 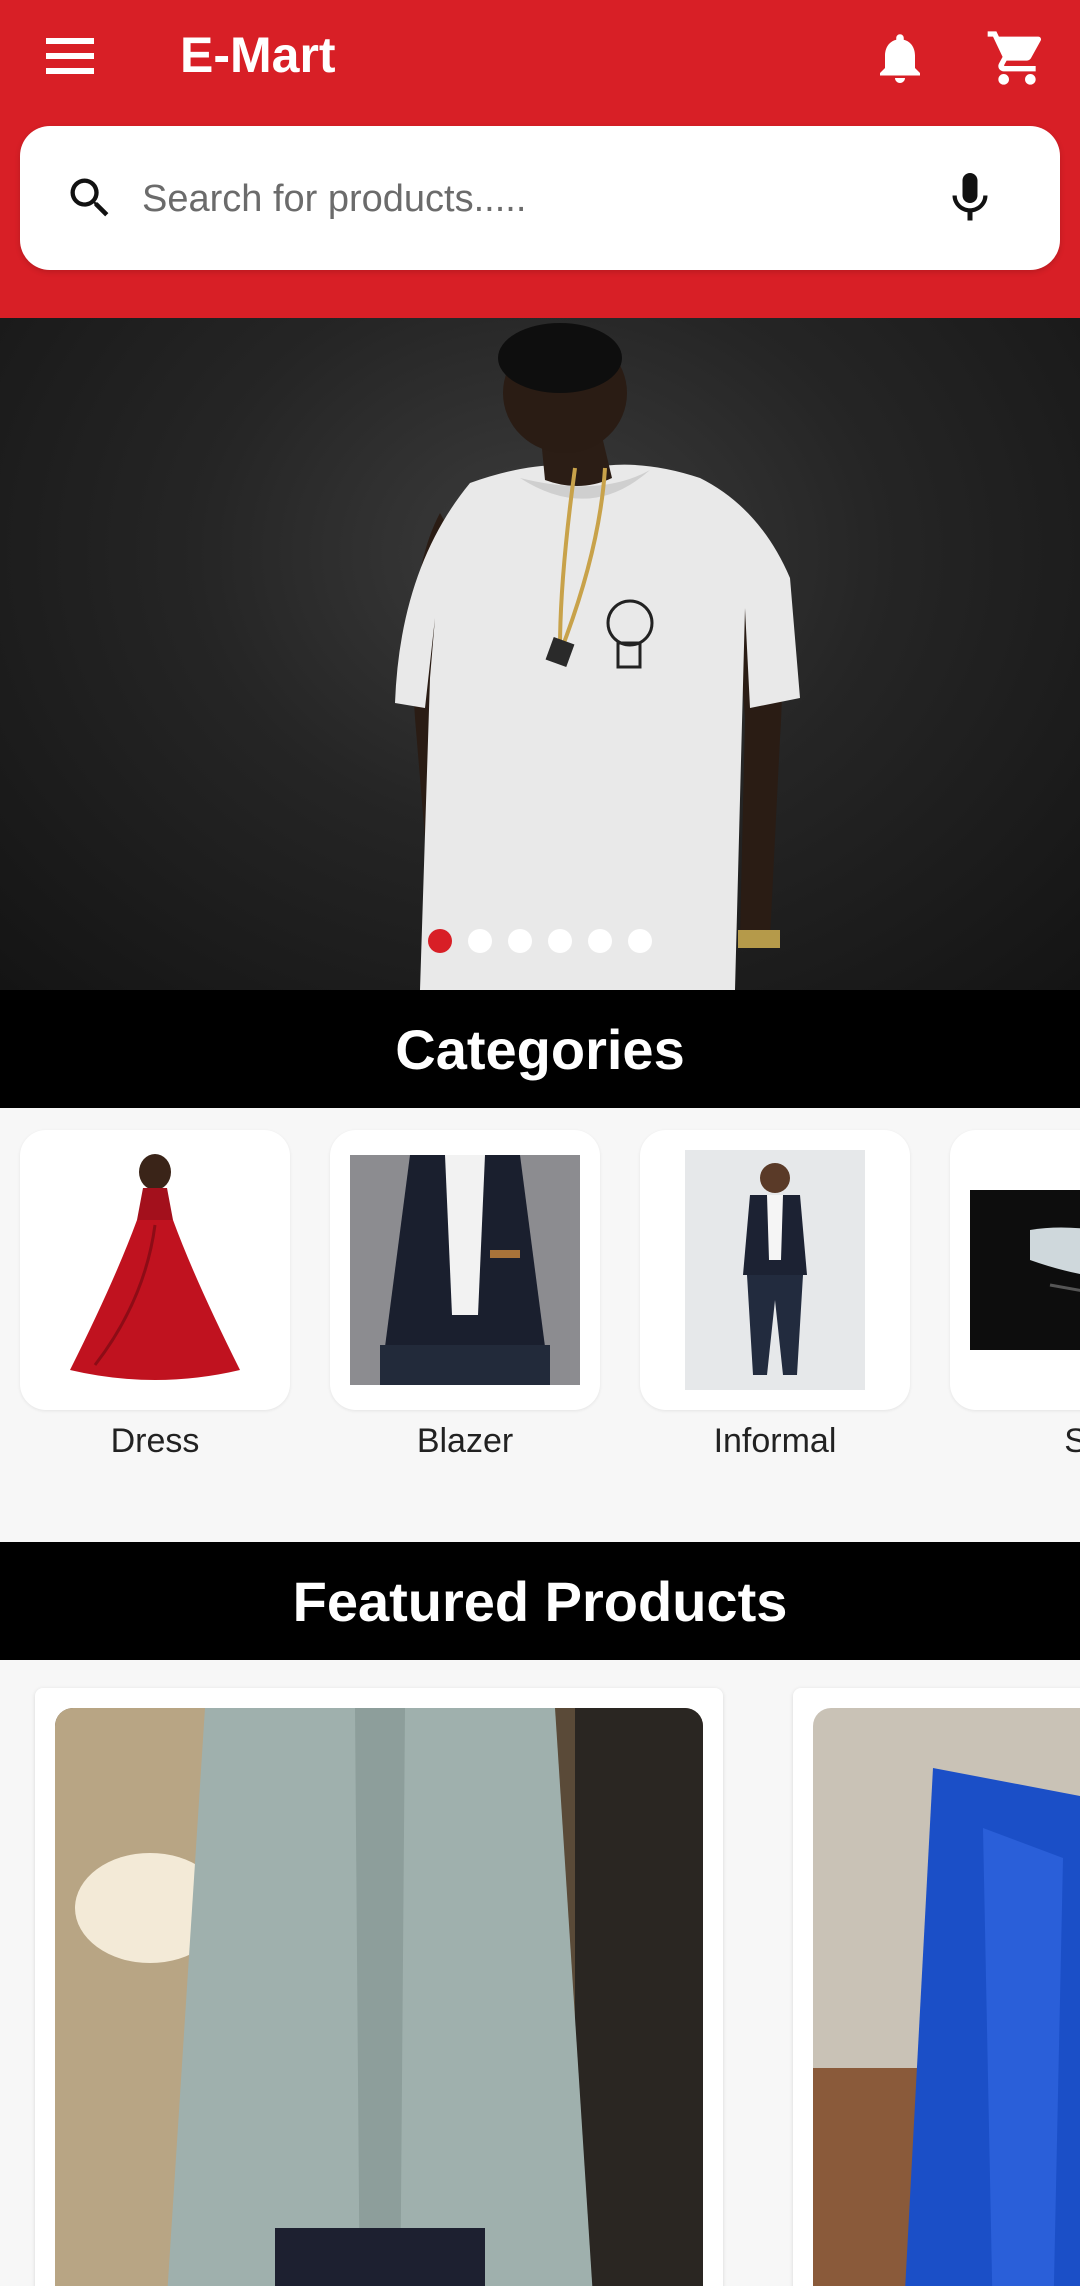 What do you see at coordinates (775, 1441) in the screenshot?
I see `category-label: Informal` at bounding box center [775, 1441].